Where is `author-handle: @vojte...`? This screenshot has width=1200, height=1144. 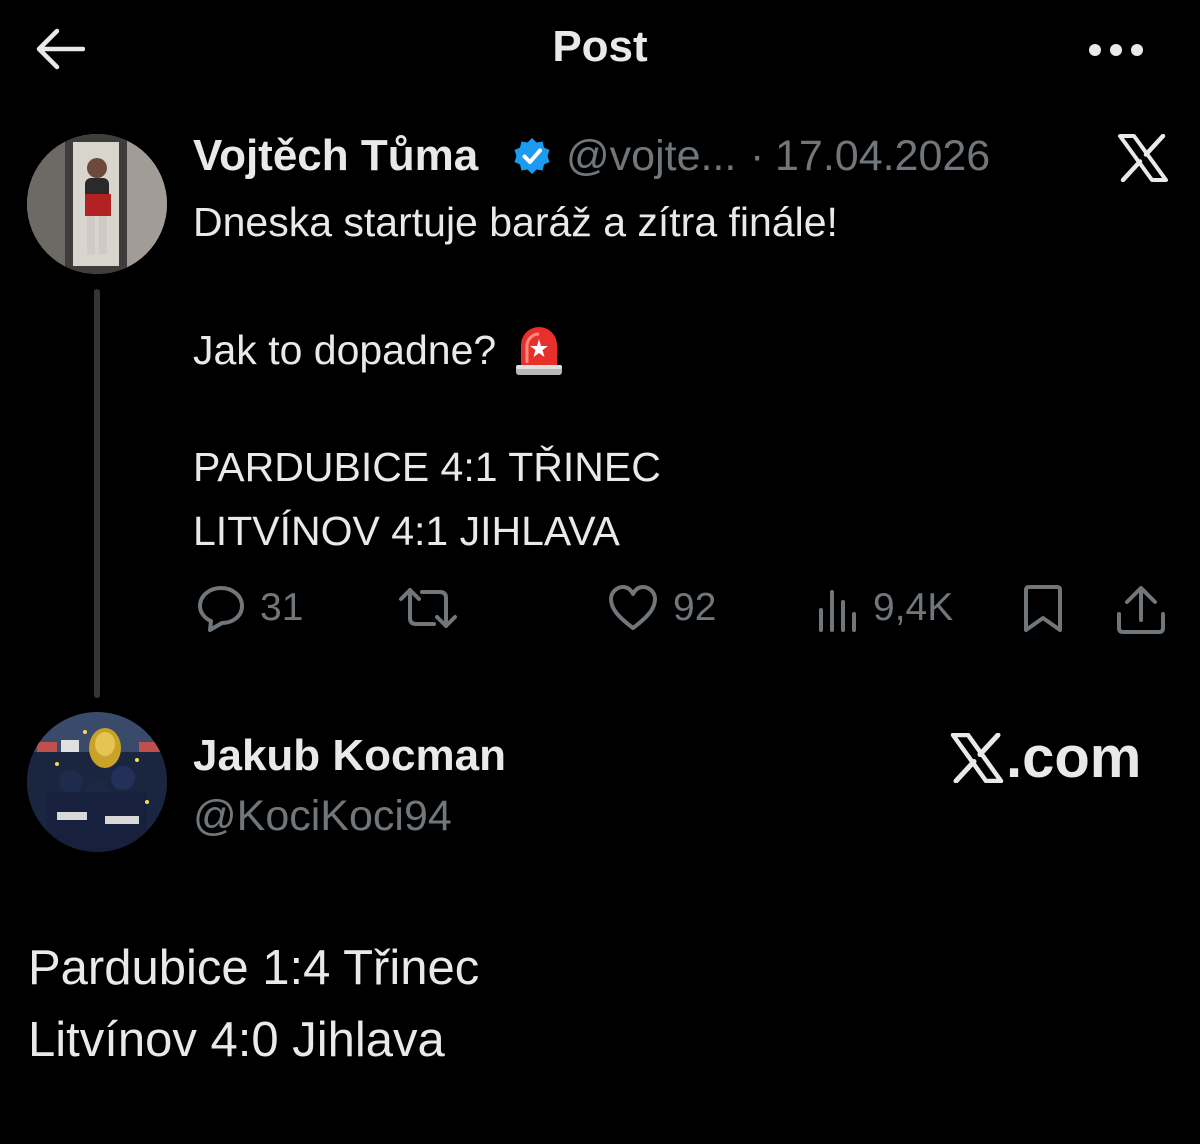
author-handle: @vojte... is located at coordinates (651, 156).